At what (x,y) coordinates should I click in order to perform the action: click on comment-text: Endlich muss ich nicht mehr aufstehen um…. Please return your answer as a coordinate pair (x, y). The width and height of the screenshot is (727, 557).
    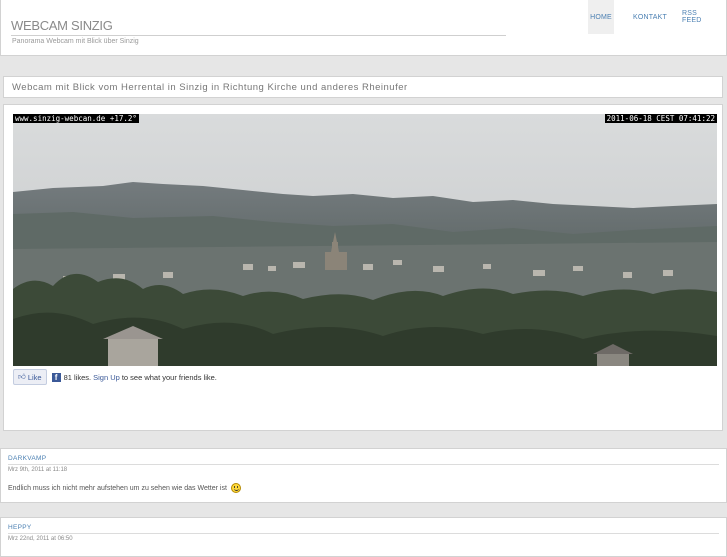
    Looking at the image, I should click on (117, 488).